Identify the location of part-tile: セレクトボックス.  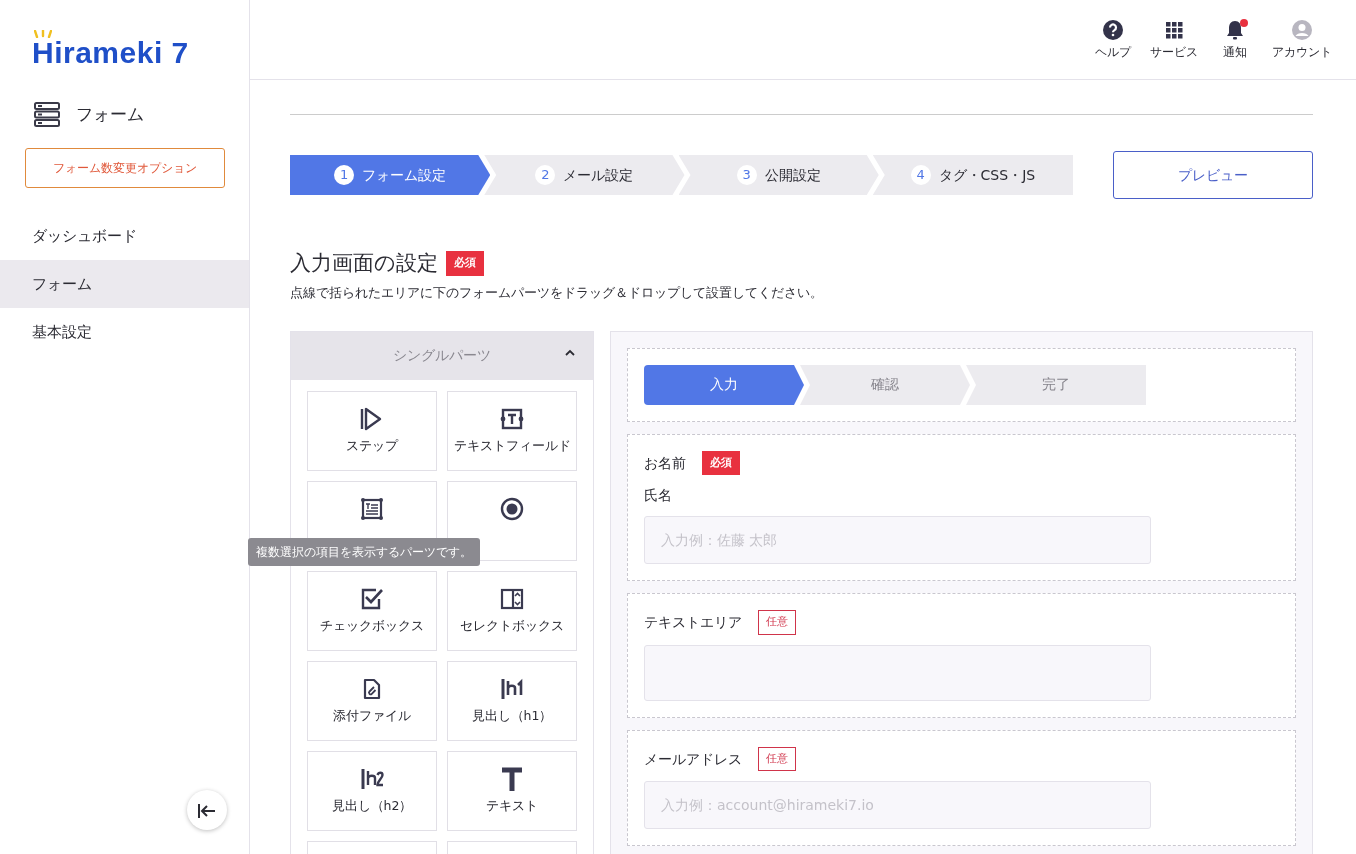
(512, 610).